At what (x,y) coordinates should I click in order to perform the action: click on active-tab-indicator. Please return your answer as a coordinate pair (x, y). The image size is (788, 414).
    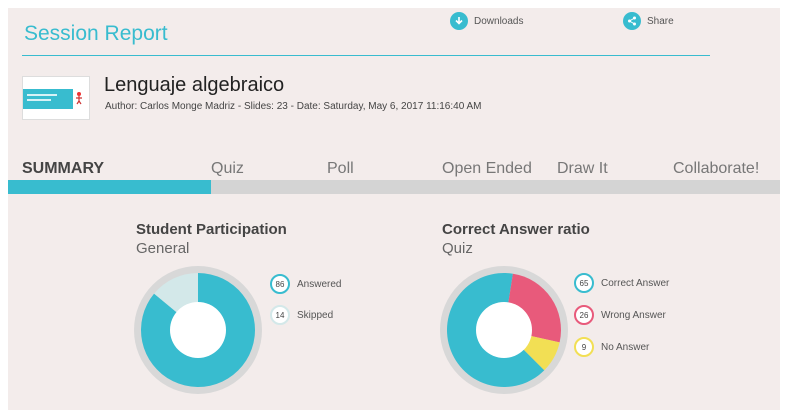
    Looking at the image, I should click on (109, 187).